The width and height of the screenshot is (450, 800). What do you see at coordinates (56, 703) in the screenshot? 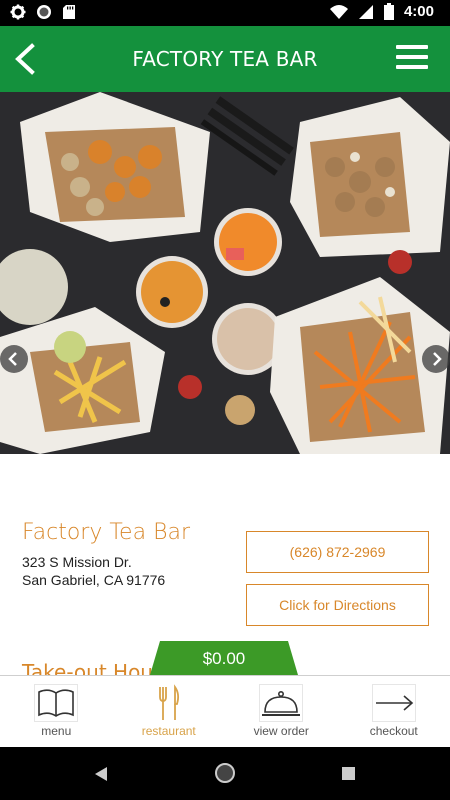
I see `book-icon` at bounding box center [56, 703].